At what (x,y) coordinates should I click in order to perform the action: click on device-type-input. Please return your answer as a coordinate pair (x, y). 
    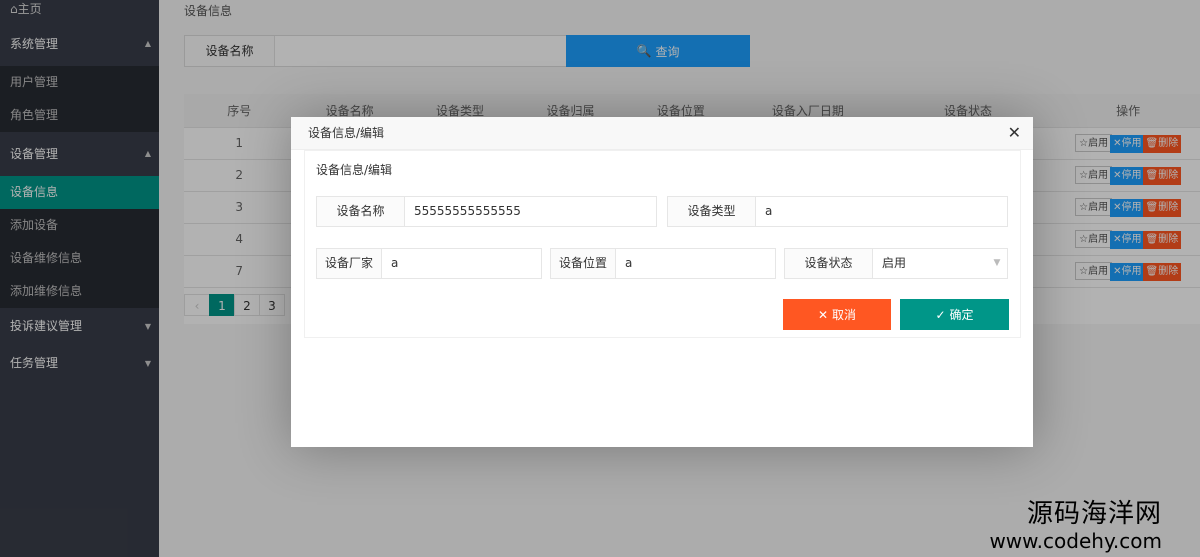
    Looking at the image, I should click on (881, 211).